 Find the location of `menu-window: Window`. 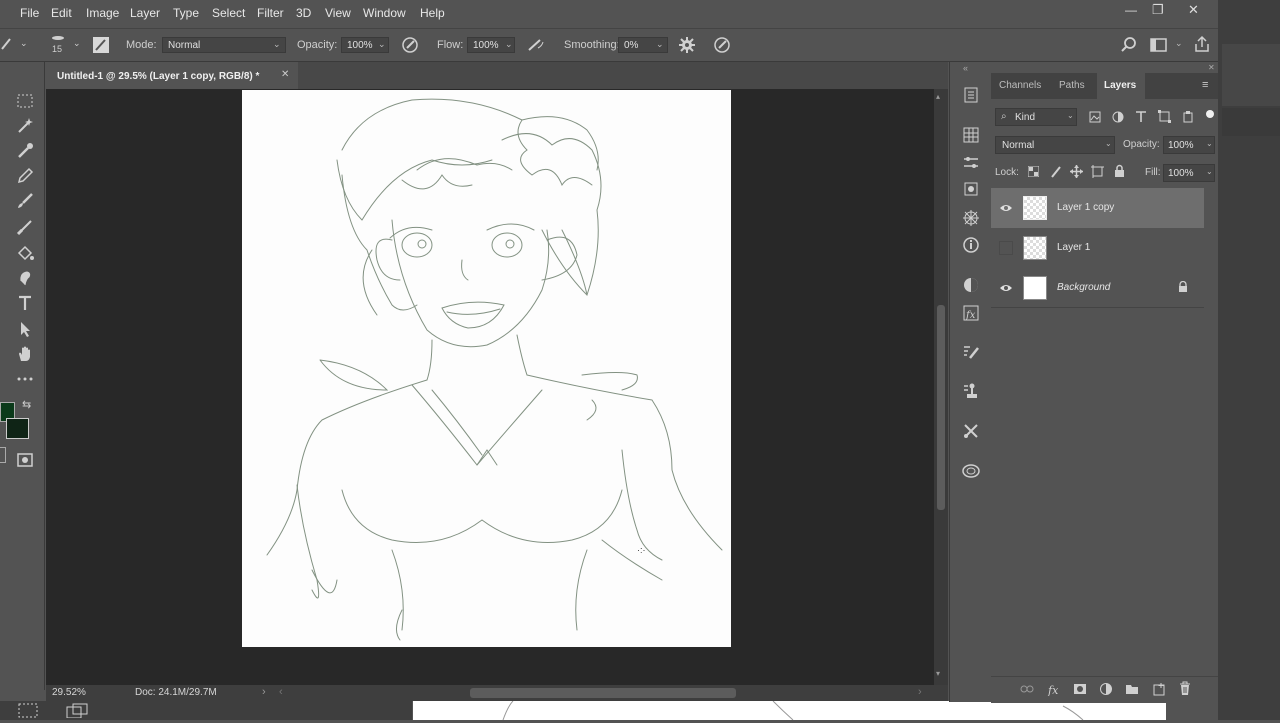

menu-window: Window is located at coordinates (384, 13).